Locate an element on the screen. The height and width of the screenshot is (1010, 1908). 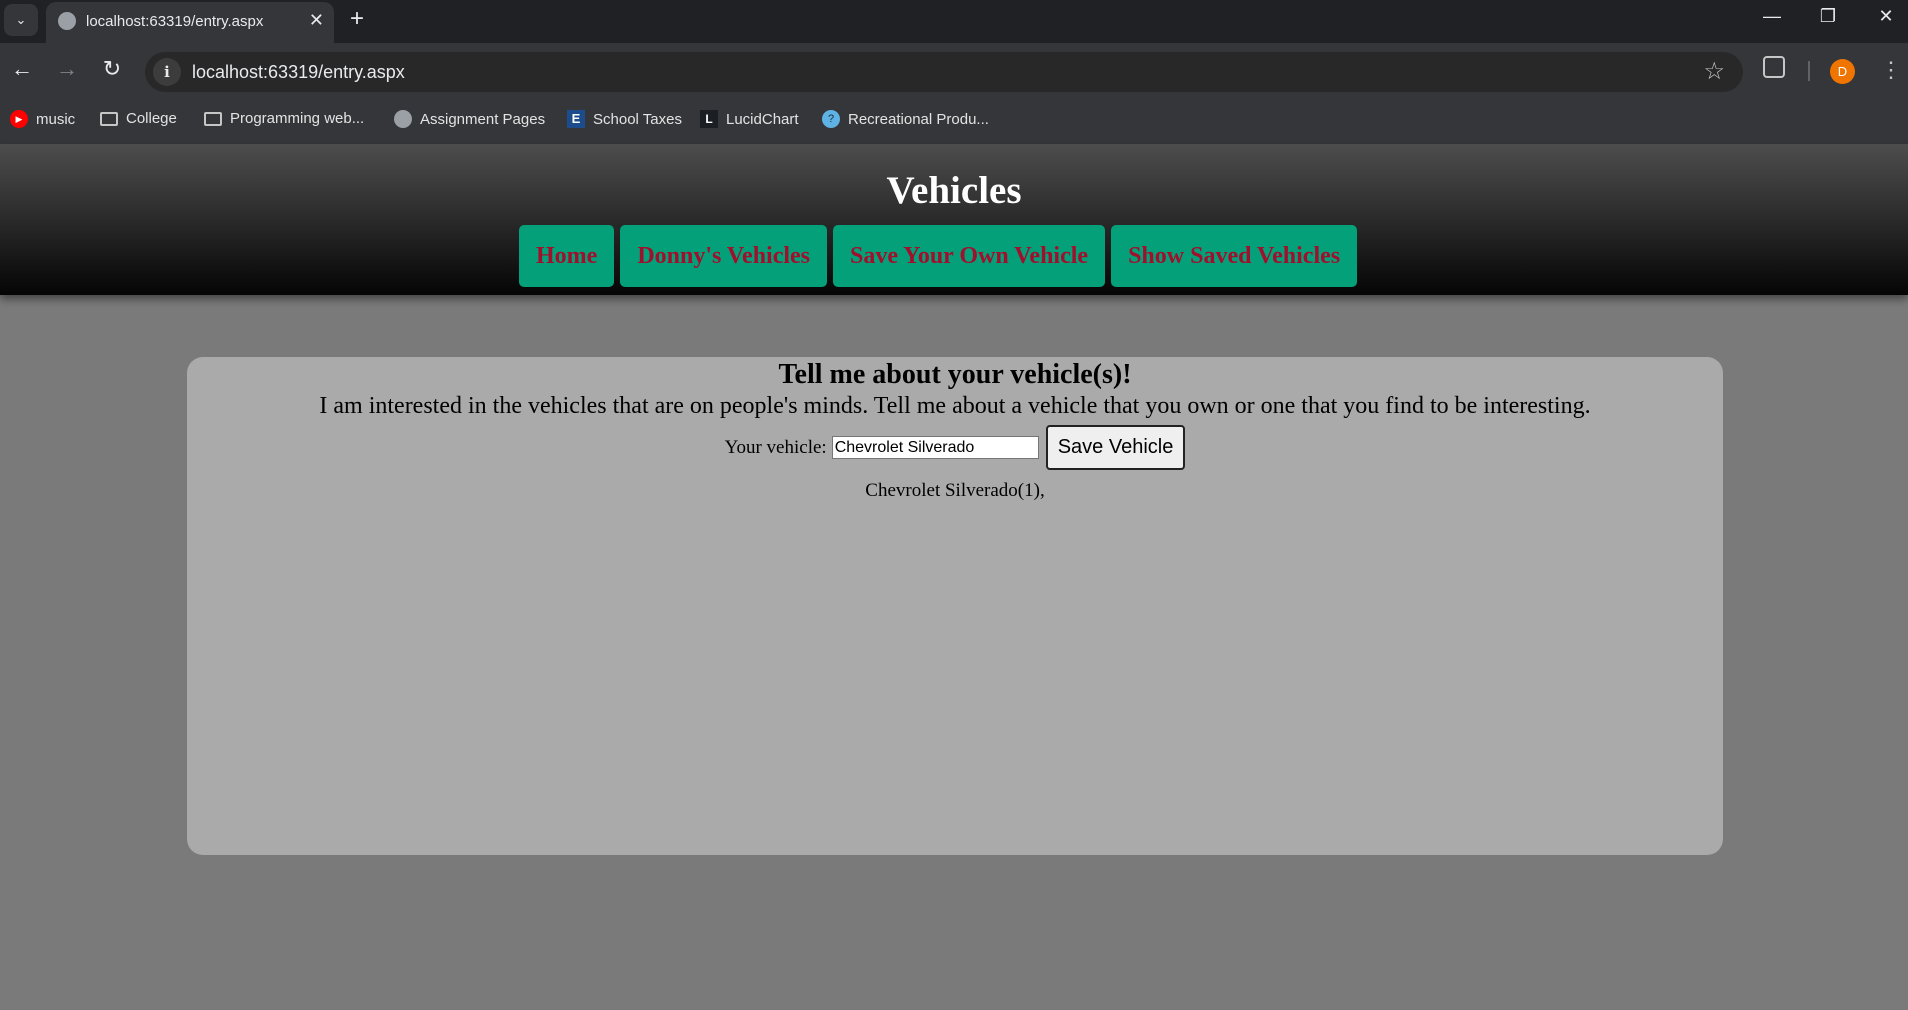
reload-button: ↻ is located at coordinates (112, 69).